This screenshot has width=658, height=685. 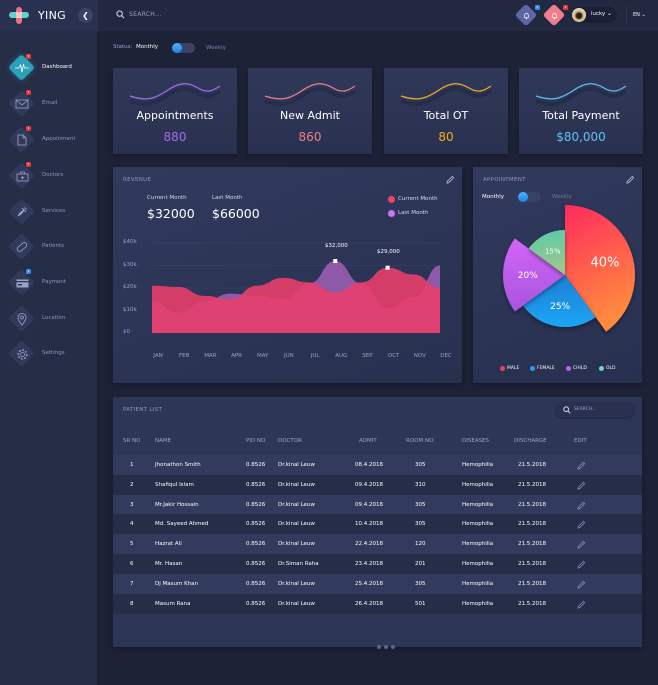 What do you see at coordinates (419, 441) in the screenshot?
I see `column-header-room-no: ROOM NO` at bounding box center [419, 441].